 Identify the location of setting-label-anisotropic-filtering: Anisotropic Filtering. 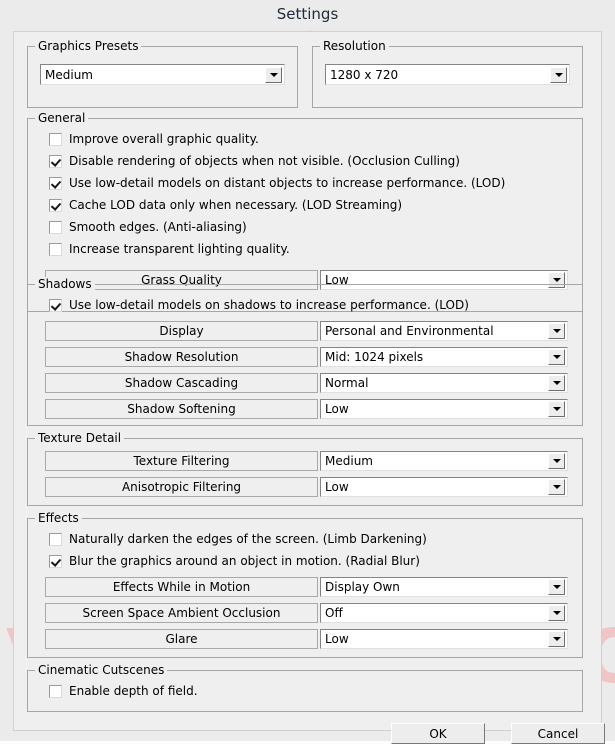
(181, 487).